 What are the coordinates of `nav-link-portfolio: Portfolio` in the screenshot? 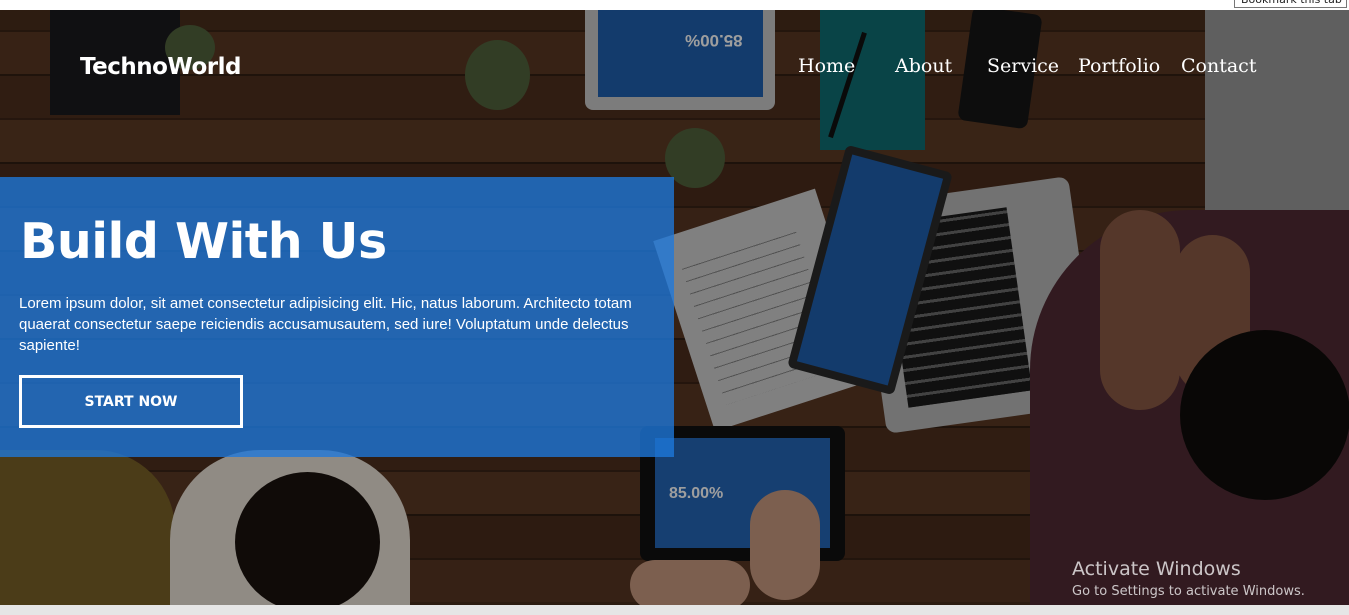 It's located at (1119, 66).